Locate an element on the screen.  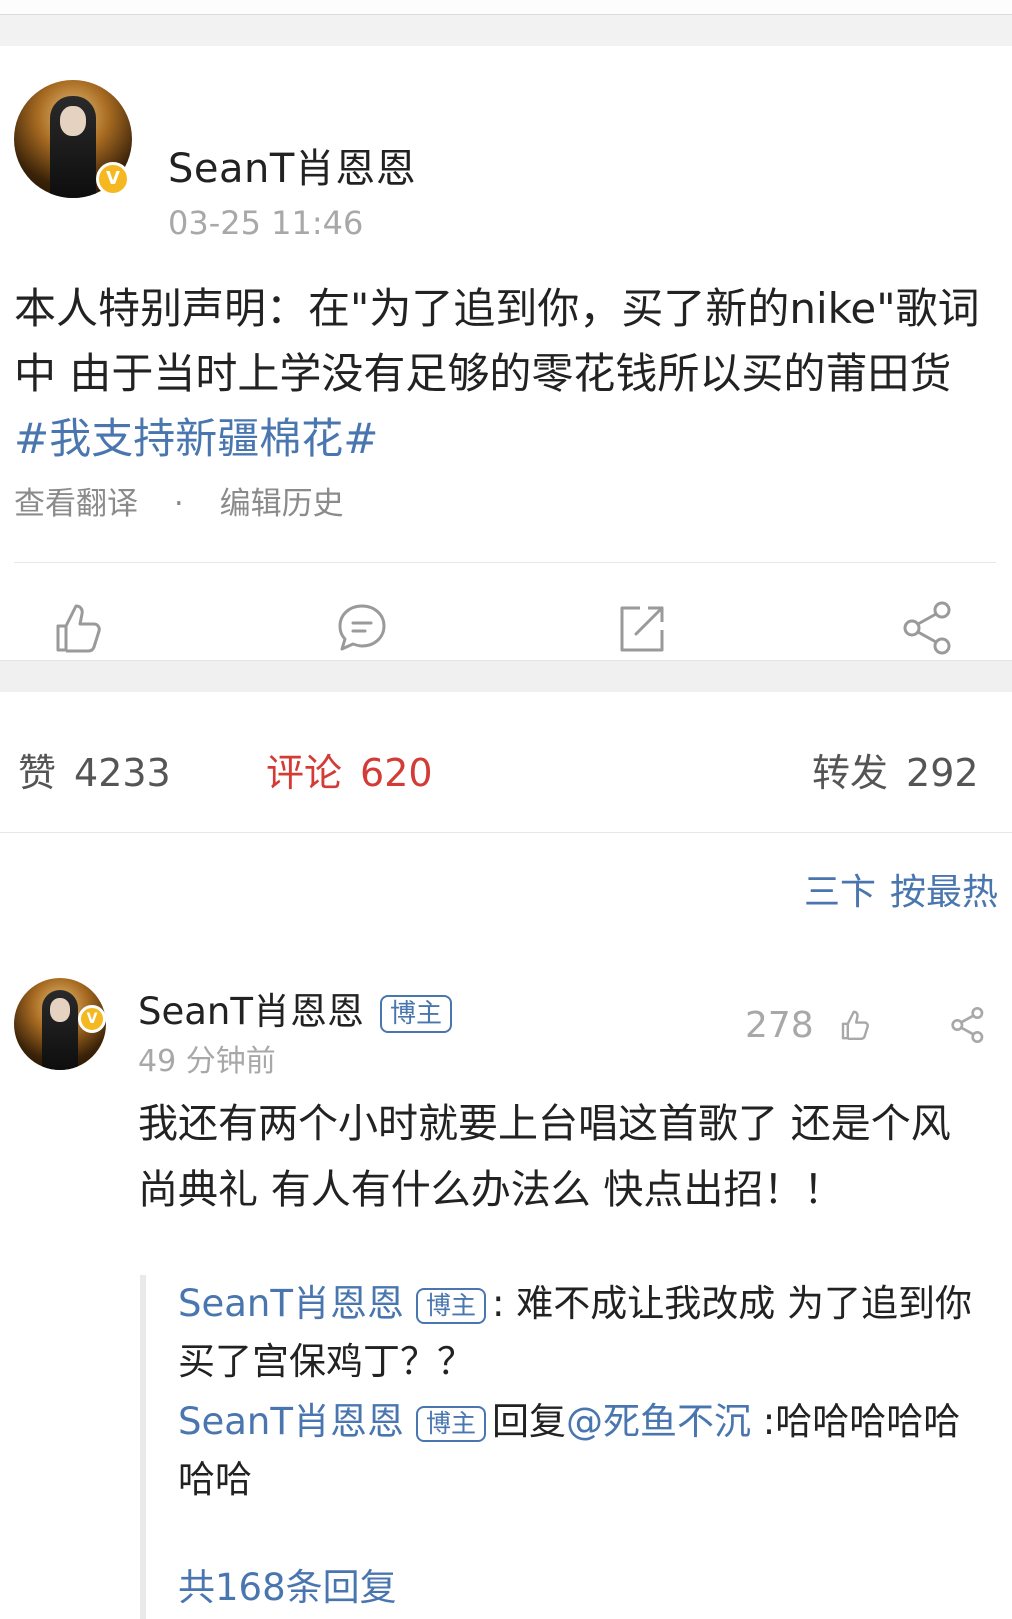
repost-button is located at coordinates (642, 628).